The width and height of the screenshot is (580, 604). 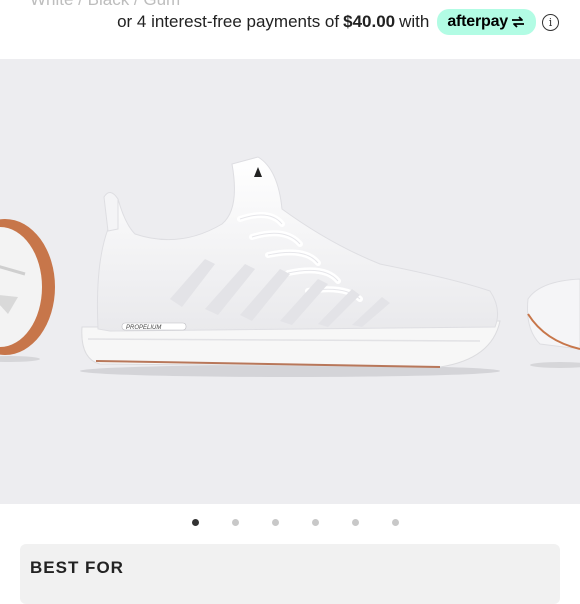 I want to click on previous-shoe-image, so click(x=27, y=290).